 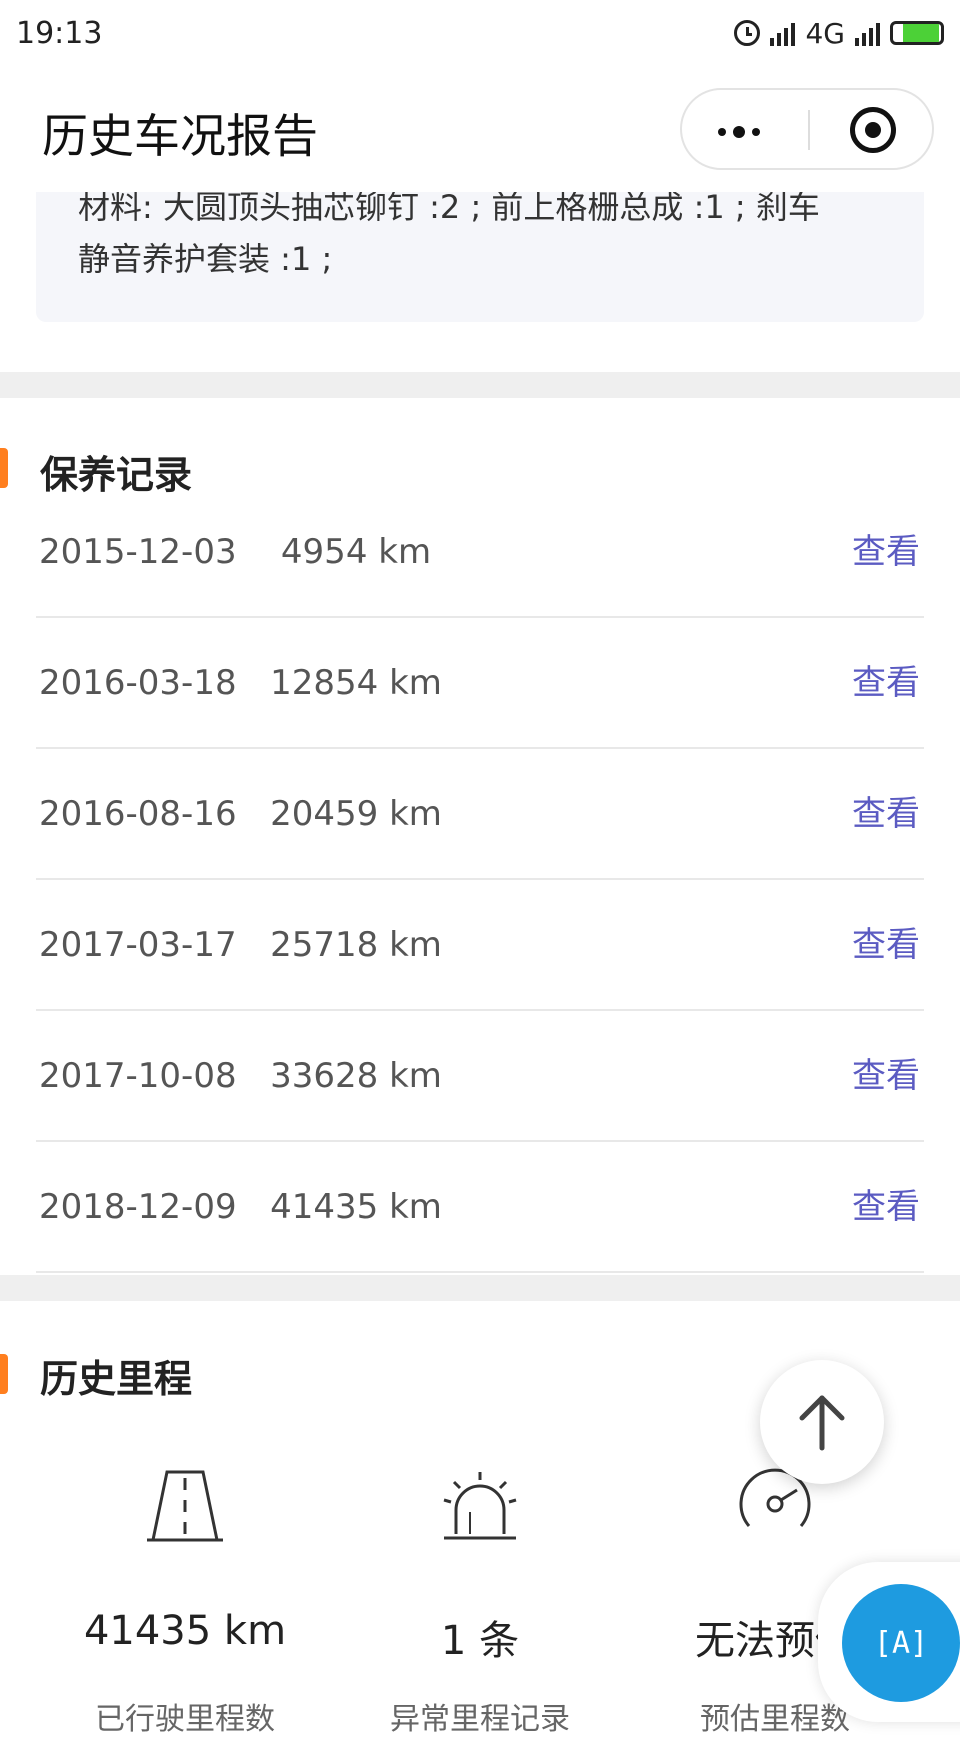 I want to click on table-row: 2017-03-17 25718 km 查看, so click(x=480, y=945).